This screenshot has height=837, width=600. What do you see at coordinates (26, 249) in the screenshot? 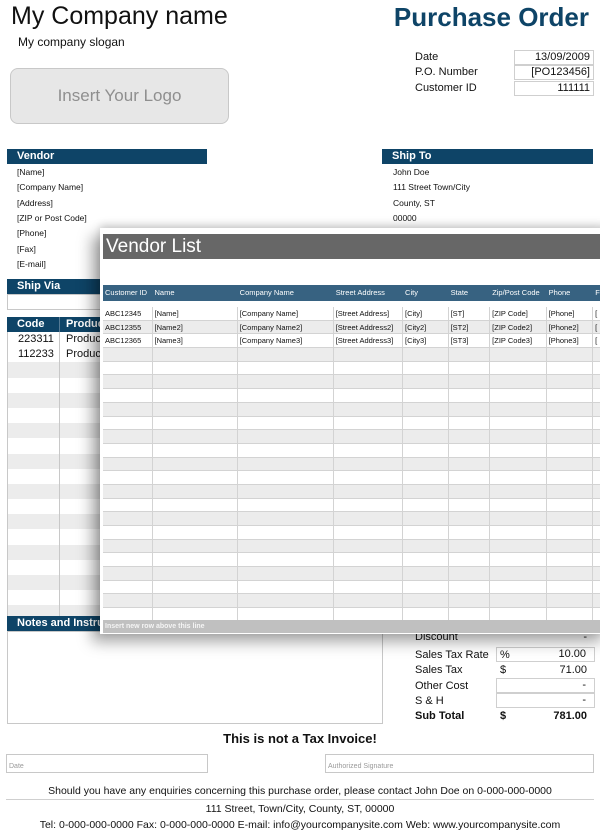
I see `vendor-fax: [Fax]` at bounding box center [26, 249].